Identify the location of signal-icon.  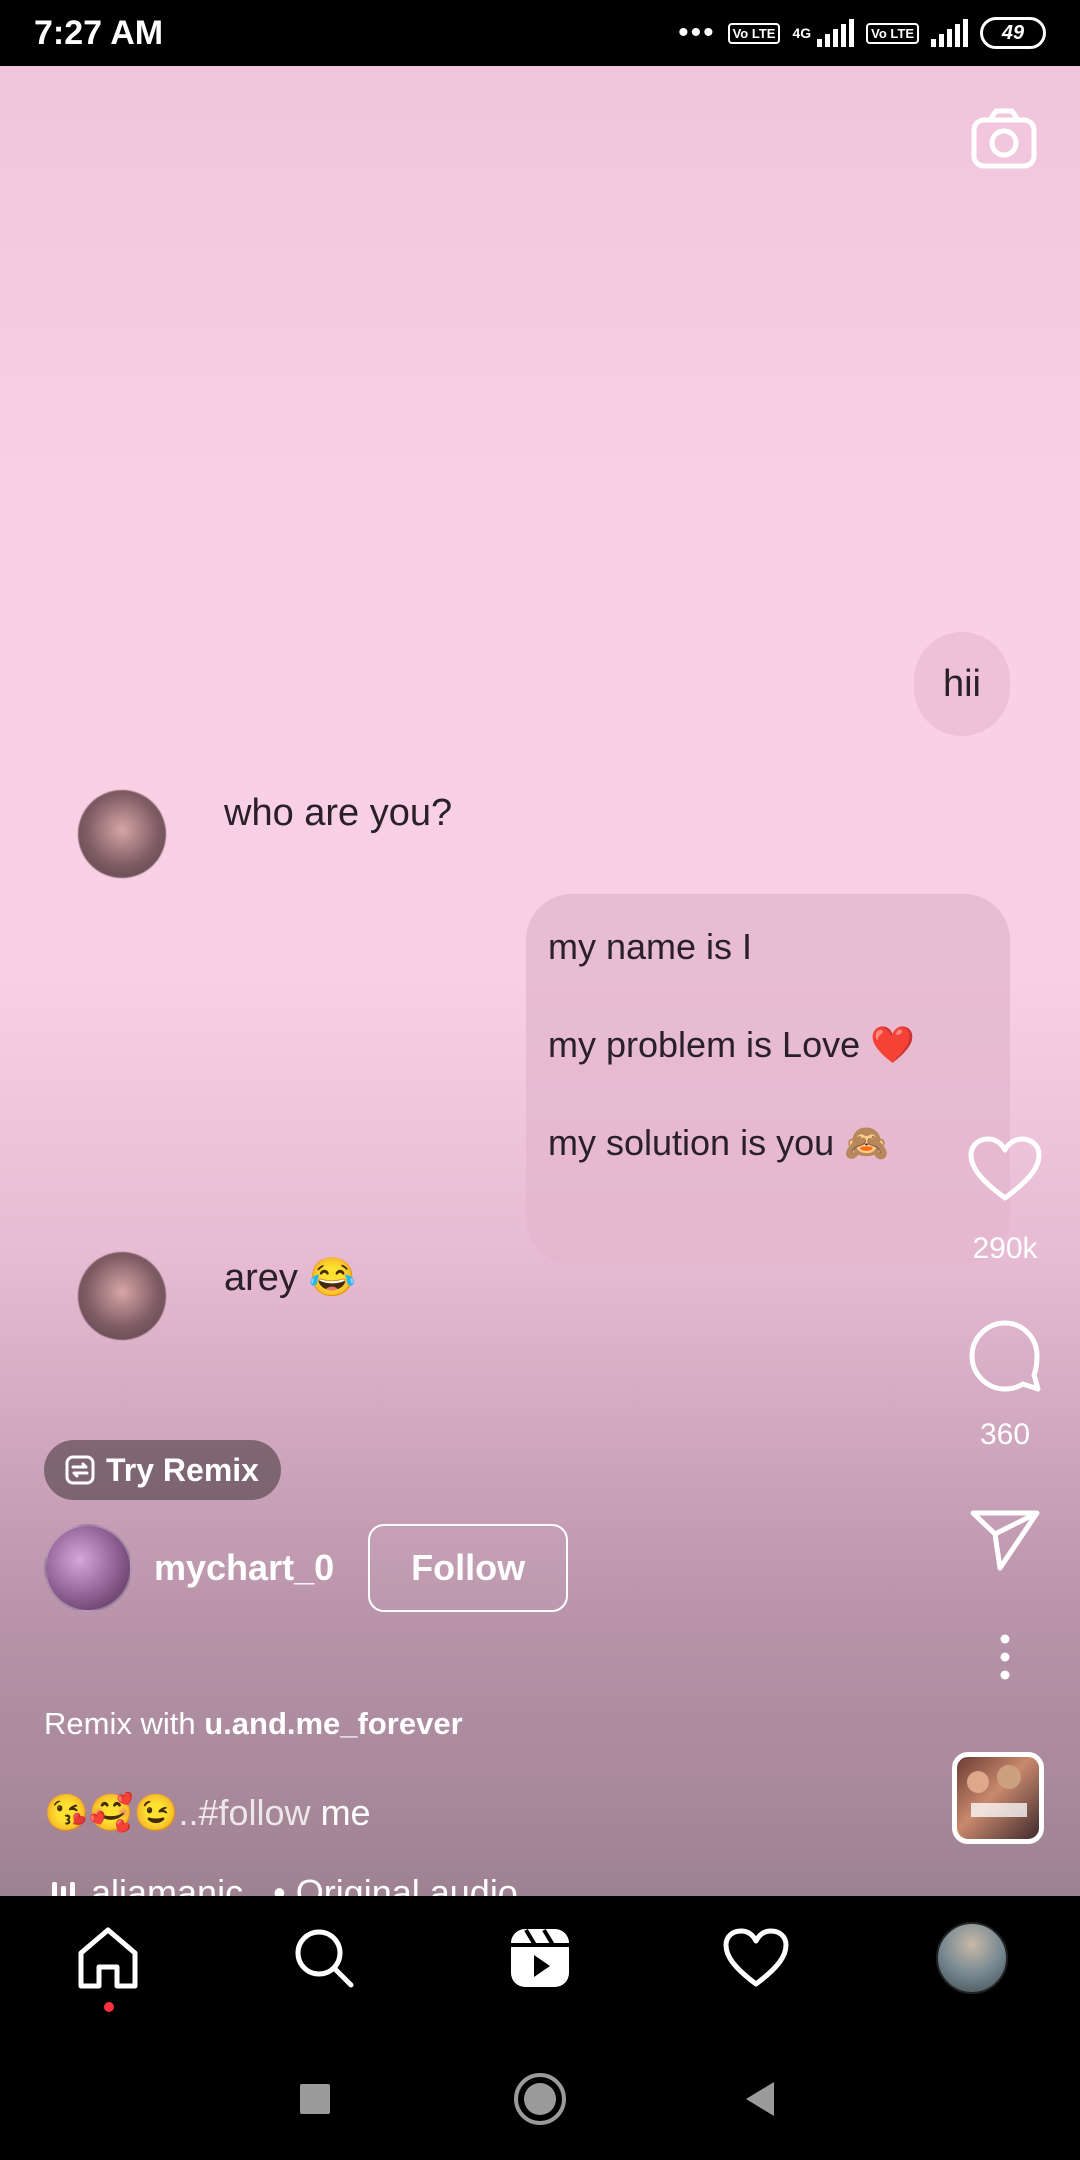
(836, 33).